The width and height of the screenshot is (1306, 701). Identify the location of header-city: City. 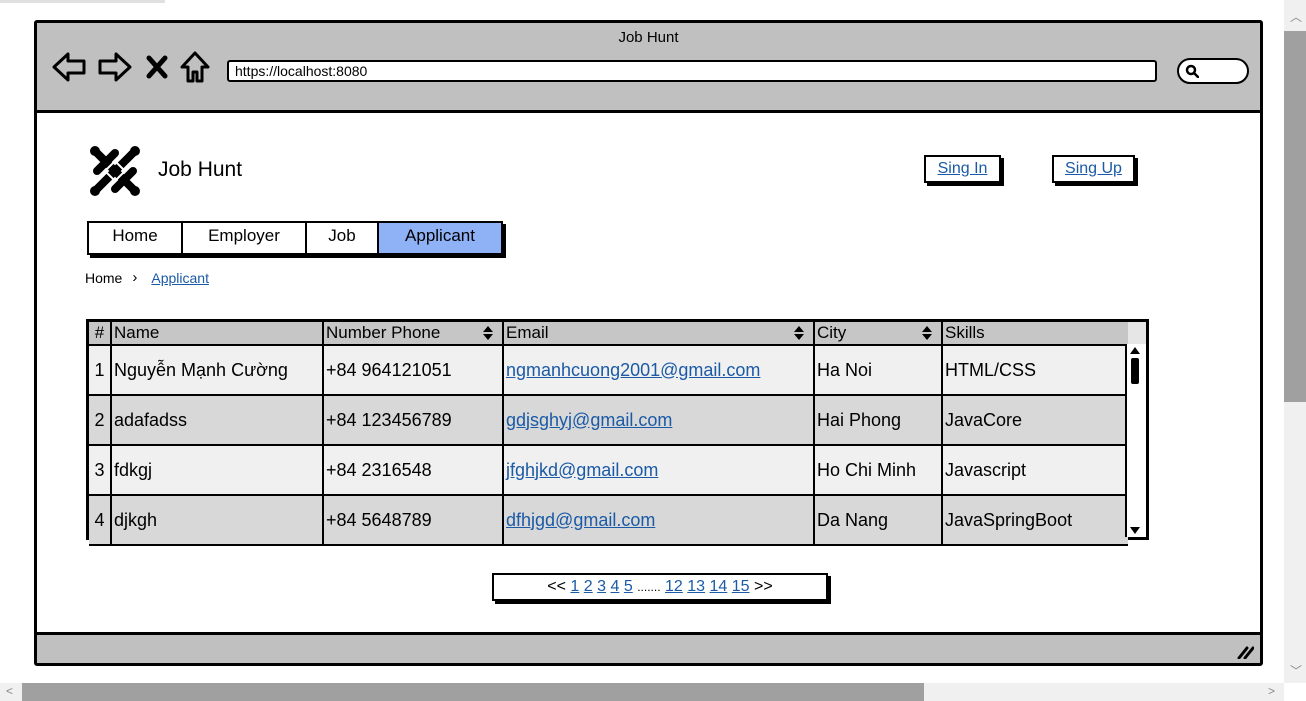
(878, 334).